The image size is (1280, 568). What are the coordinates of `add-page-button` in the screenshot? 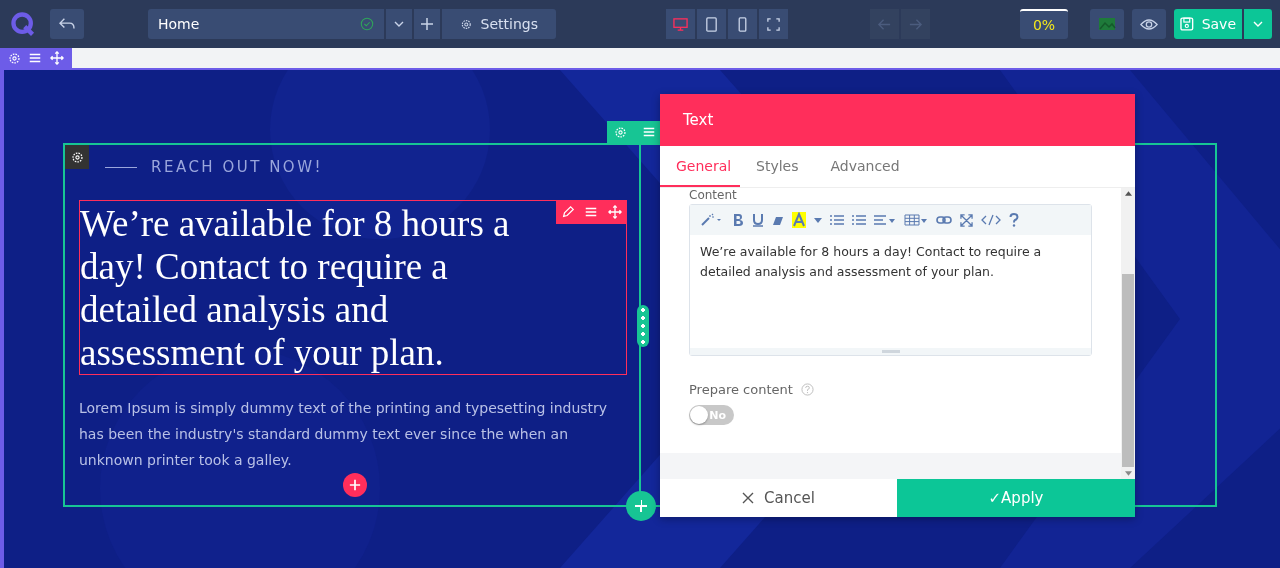 It's located at (427, 24).